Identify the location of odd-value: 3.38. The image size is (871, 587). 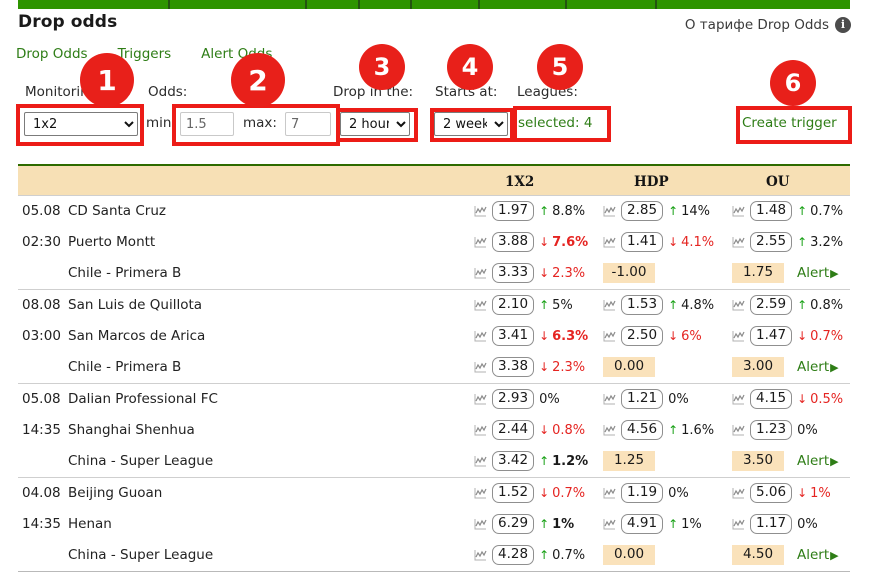
(513, 367).